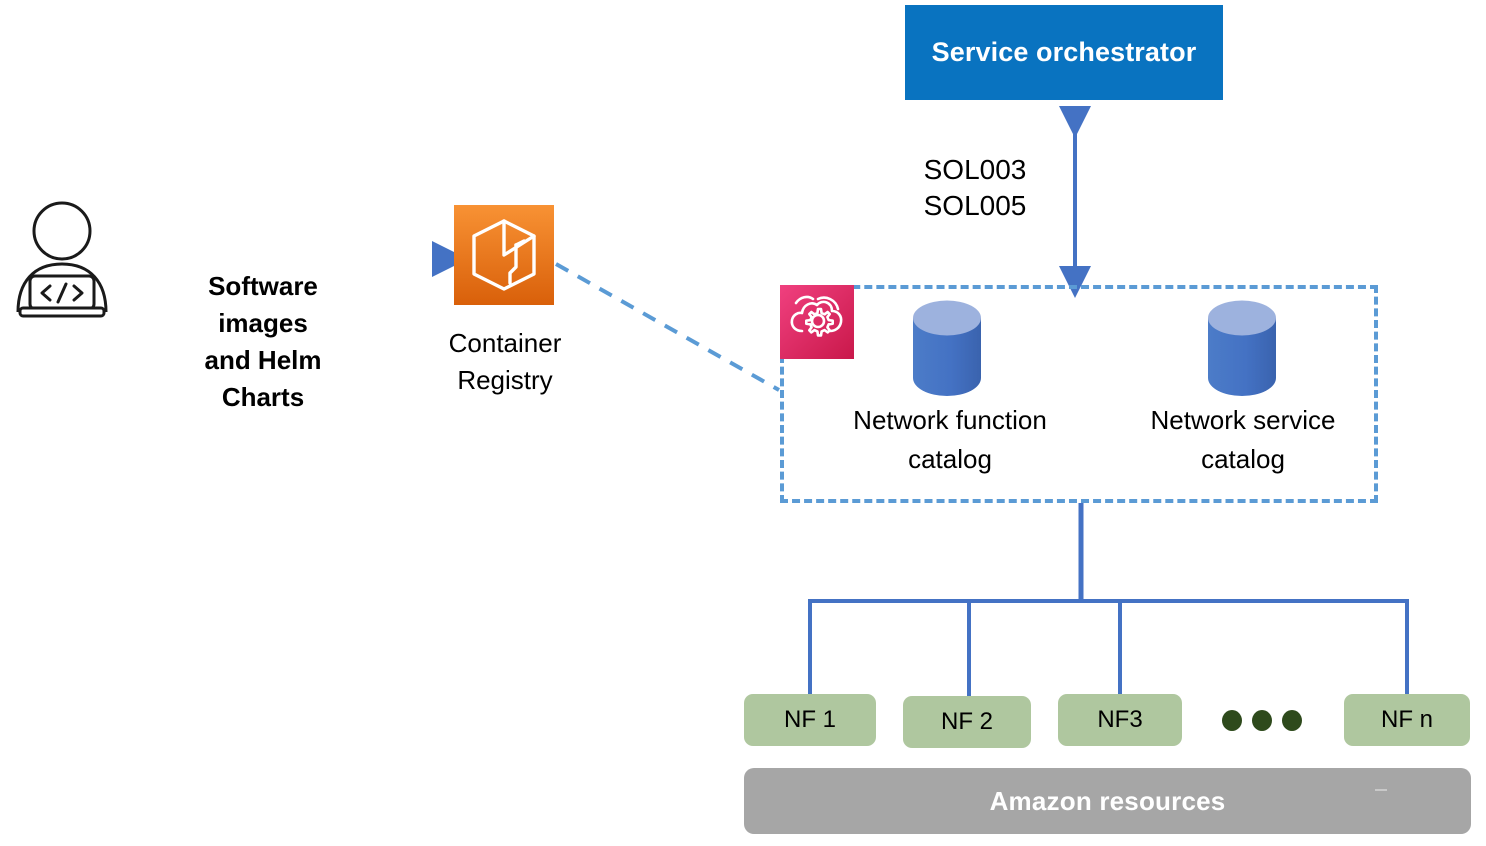 This screenshot has height=846, width=1486. I want to click on aws-telco-network-builder-cloud-gear-icon, so click(817, 322).